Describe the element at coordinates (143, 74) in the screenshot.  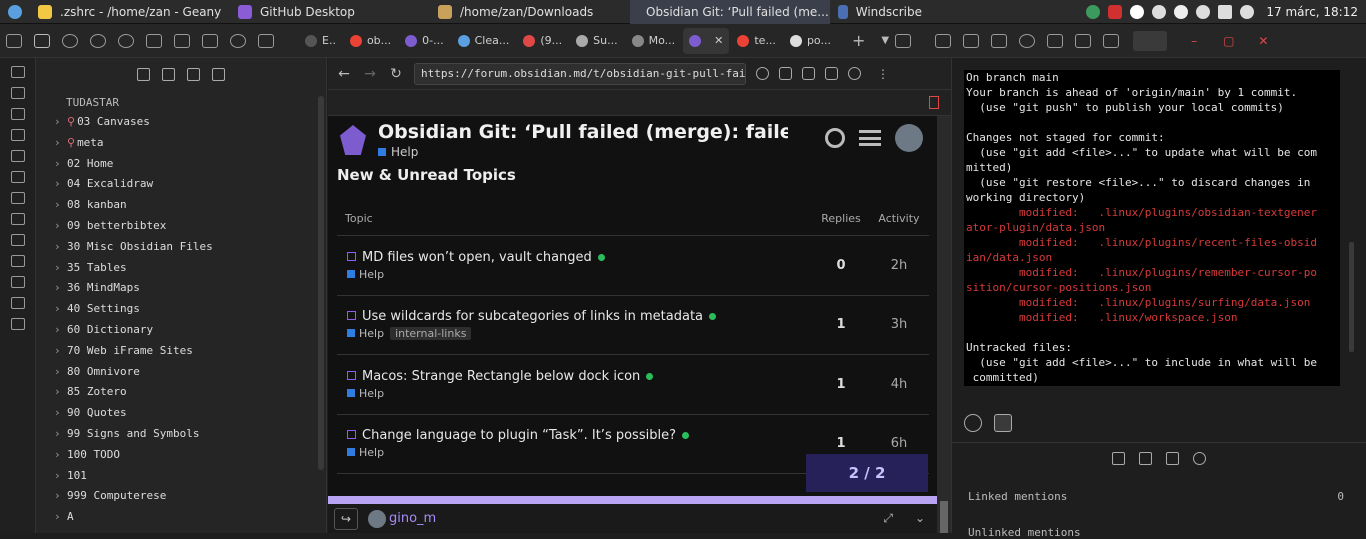
I see `new-note-icon` at that location.